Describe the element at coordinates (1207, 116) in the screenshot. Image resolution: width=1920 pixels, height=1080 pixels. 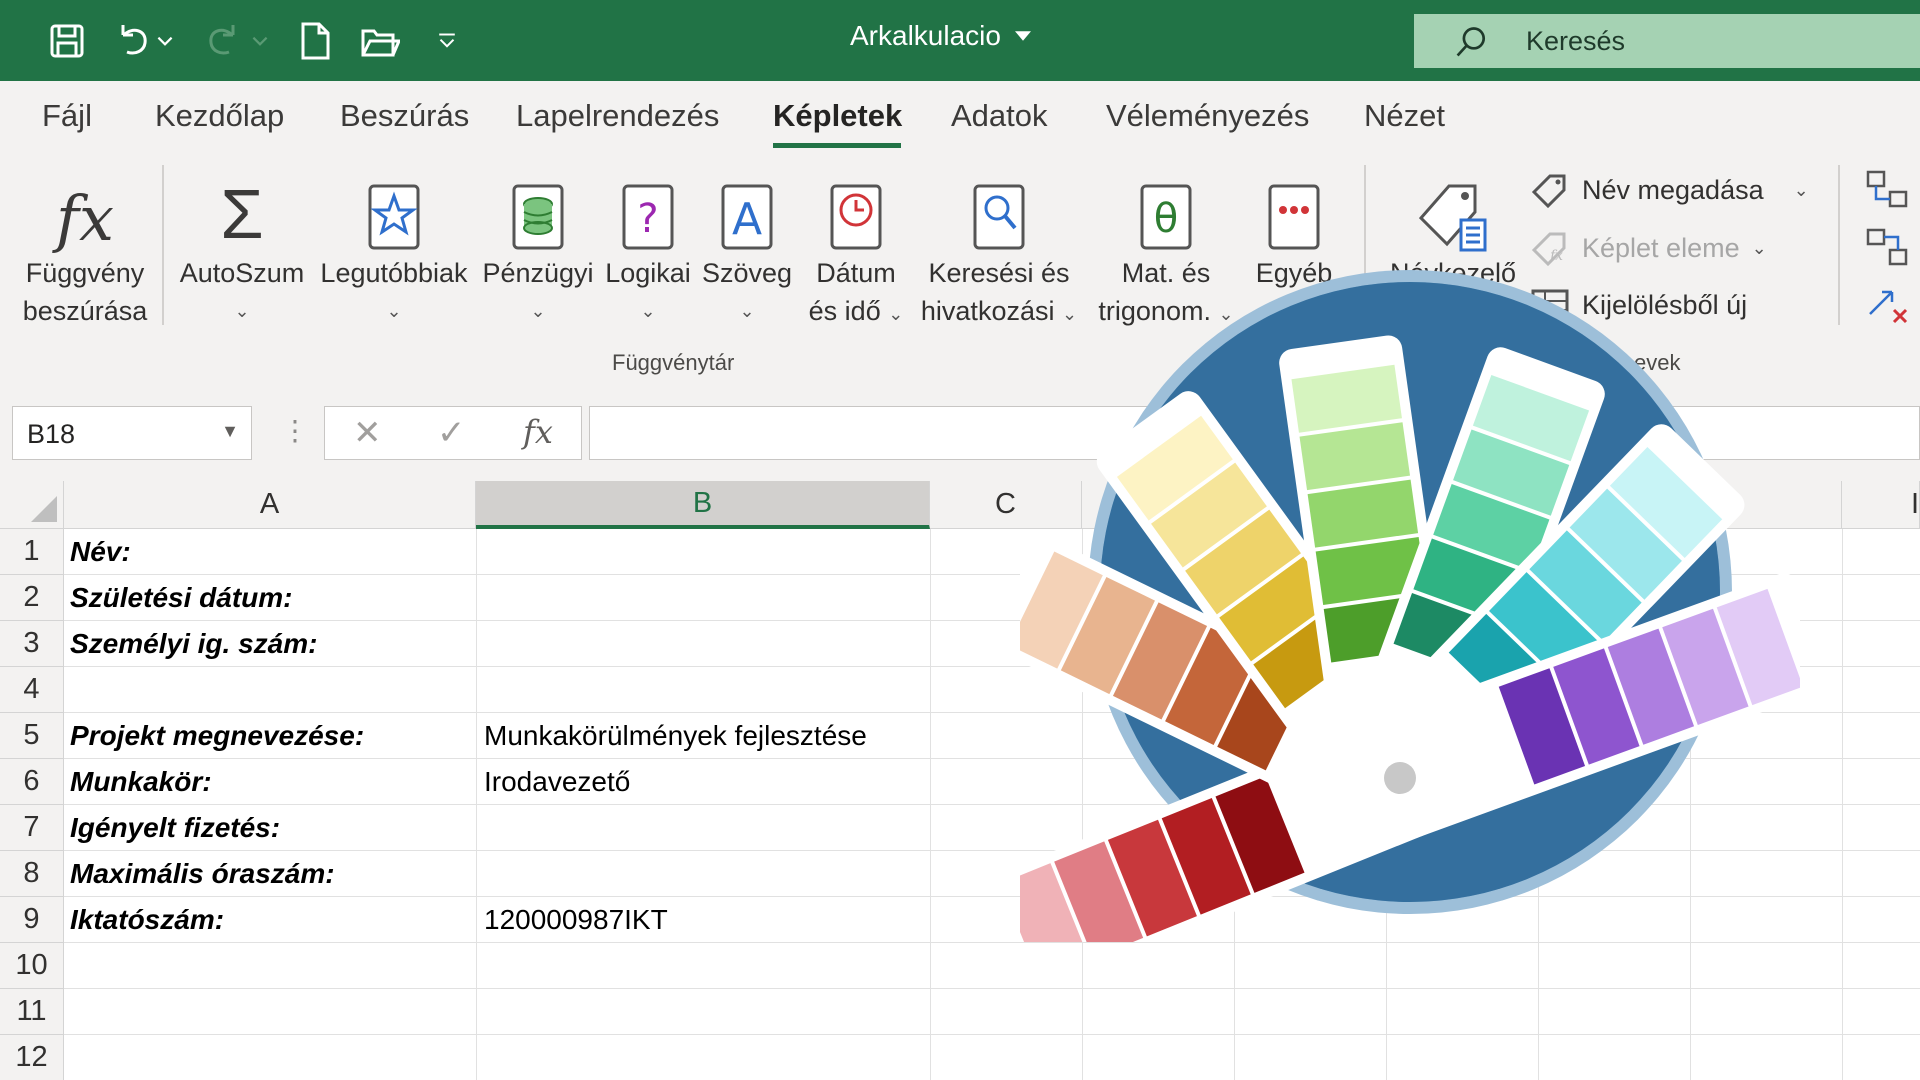
I see `tab-review: Véleményezés` at that location.